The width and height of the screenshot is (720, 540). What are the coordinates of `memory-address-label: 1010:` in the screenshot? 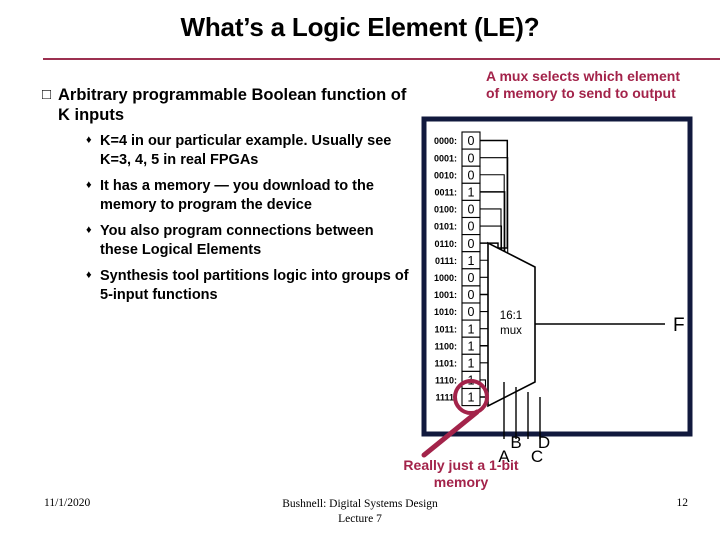 It's located at (445, 312).